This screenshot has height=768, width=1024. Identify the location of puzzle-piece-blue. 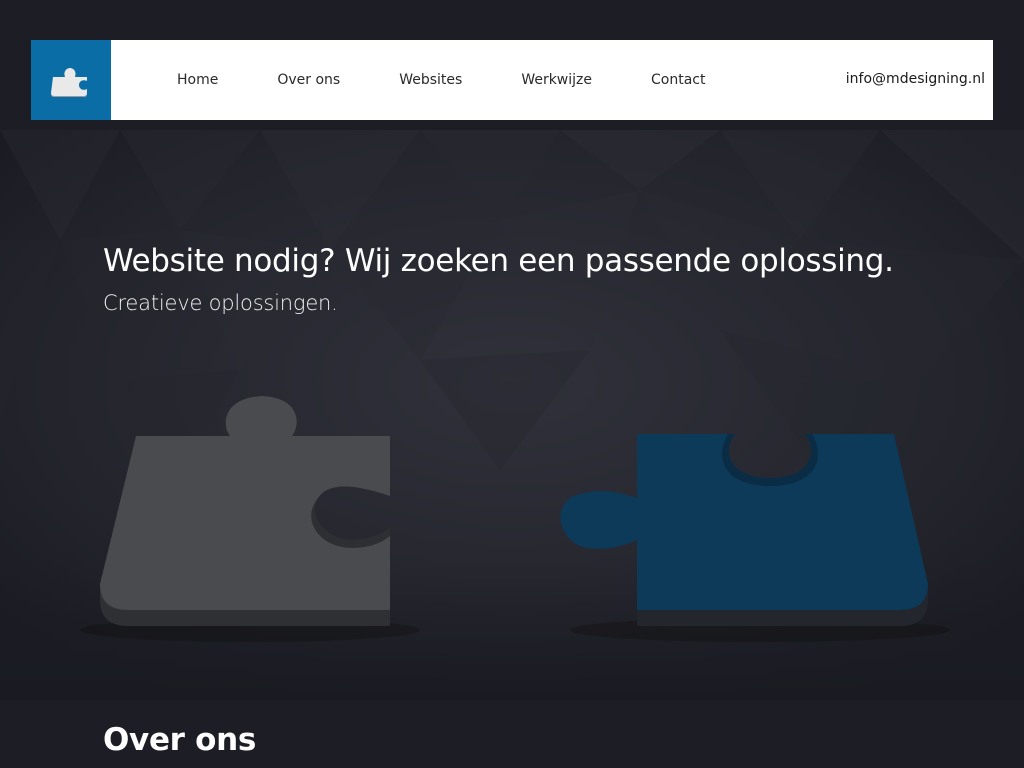
(744, 530).